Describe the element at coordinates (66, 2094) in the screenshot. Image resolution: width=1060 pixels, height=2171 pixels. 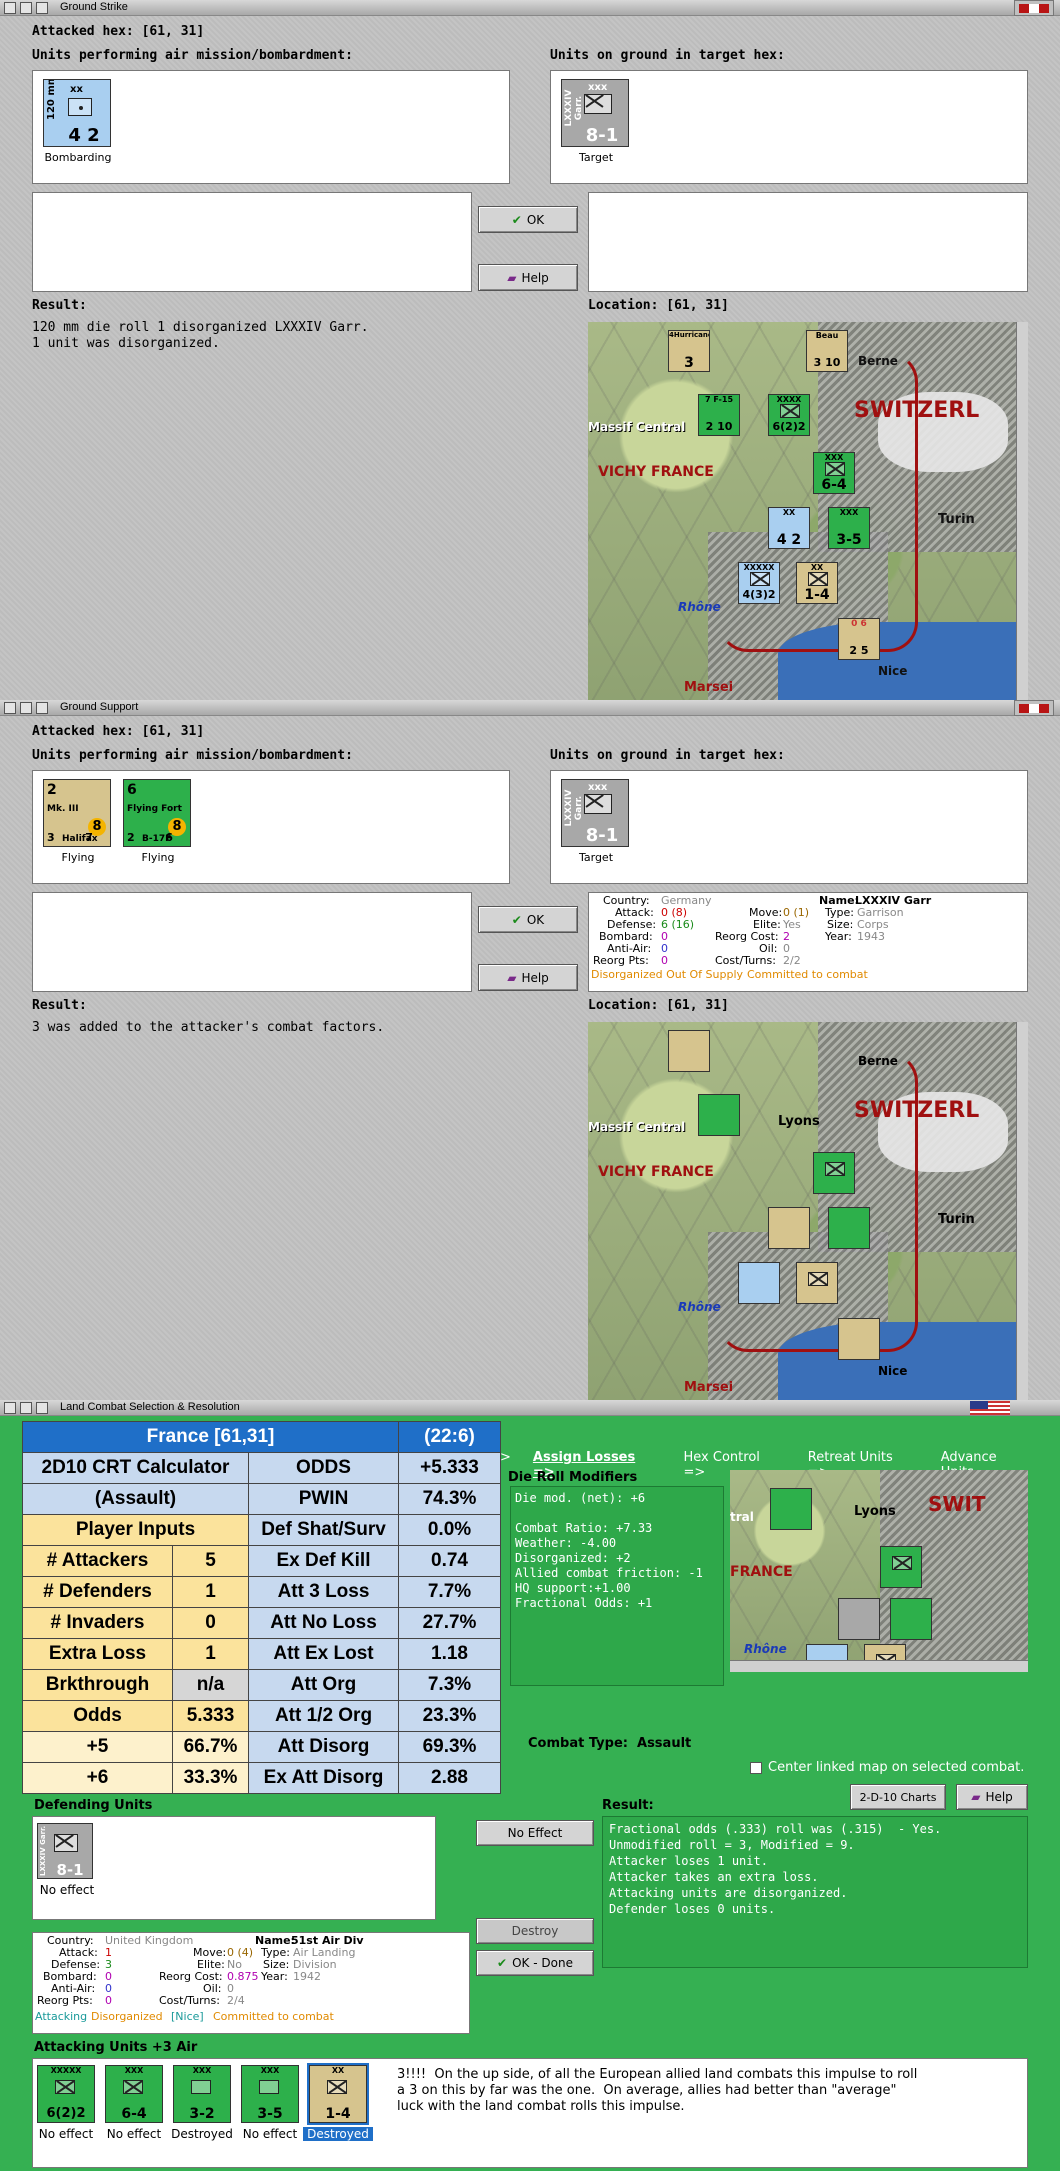
I see `attacker-counter: XXXXX 6(2)2` at that location.